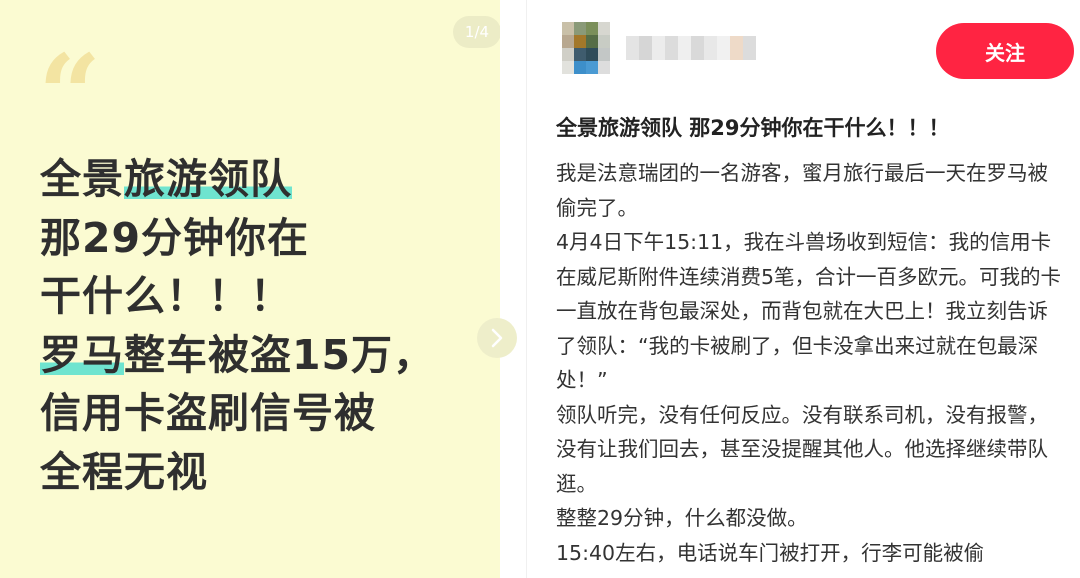 The width and height of the screenshot is (1080, 578). Describe the element at coordinates (237, 472) in the screenshot. I see `headline-line: 全程无视` at that location.